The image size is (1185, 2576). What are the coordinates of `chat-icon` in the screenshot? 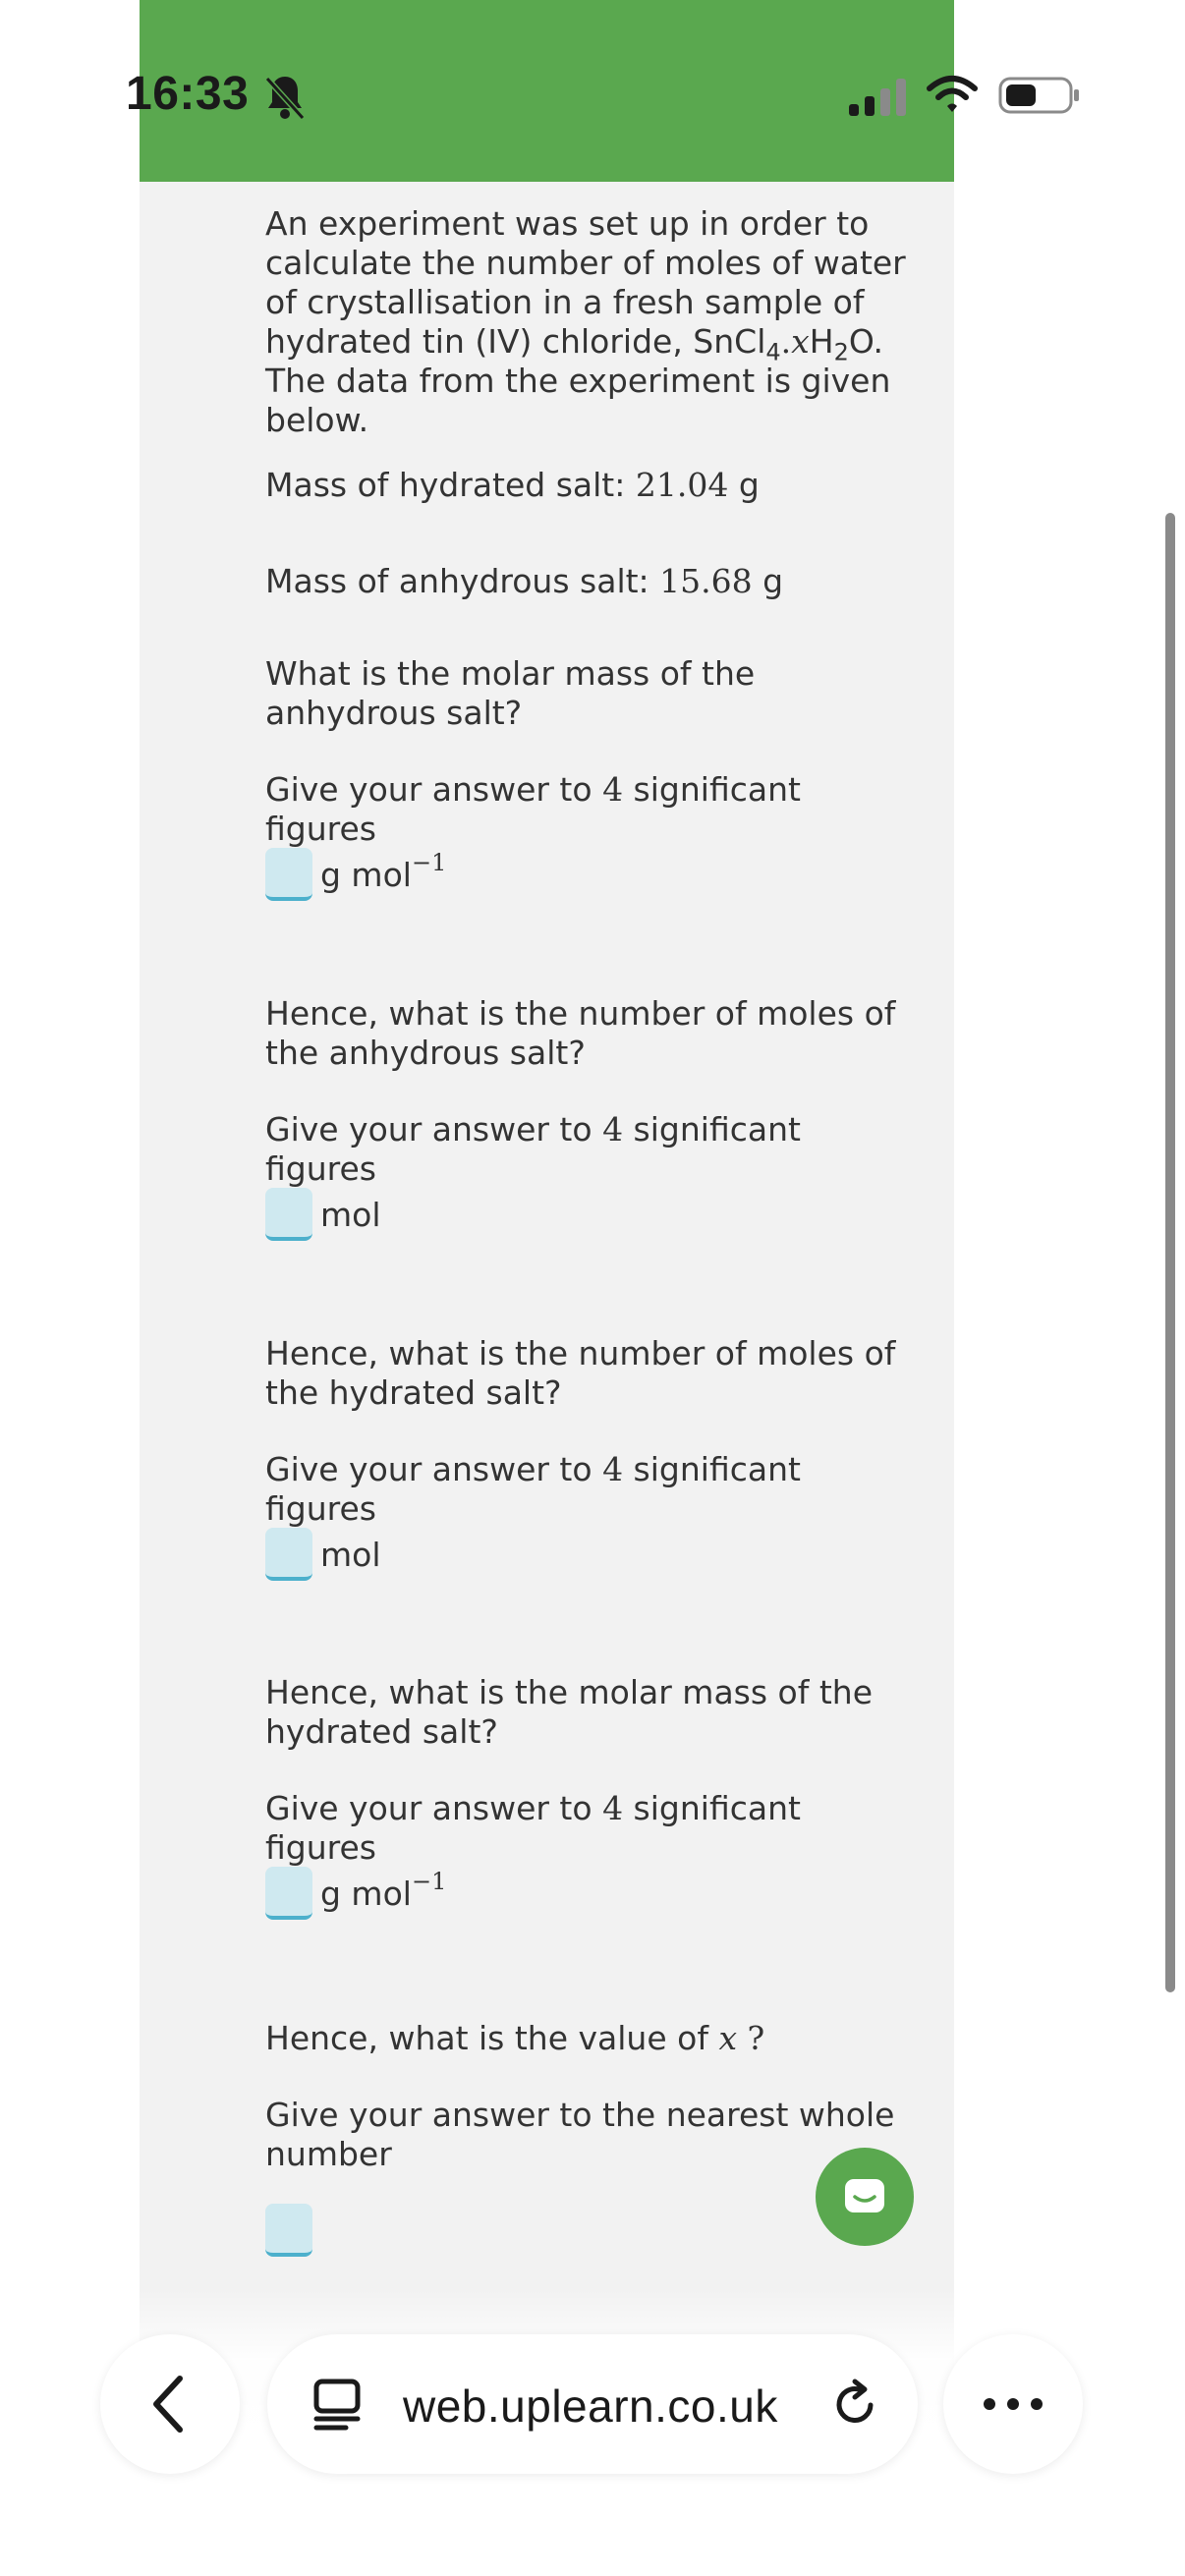 It's located at (865, 2195).